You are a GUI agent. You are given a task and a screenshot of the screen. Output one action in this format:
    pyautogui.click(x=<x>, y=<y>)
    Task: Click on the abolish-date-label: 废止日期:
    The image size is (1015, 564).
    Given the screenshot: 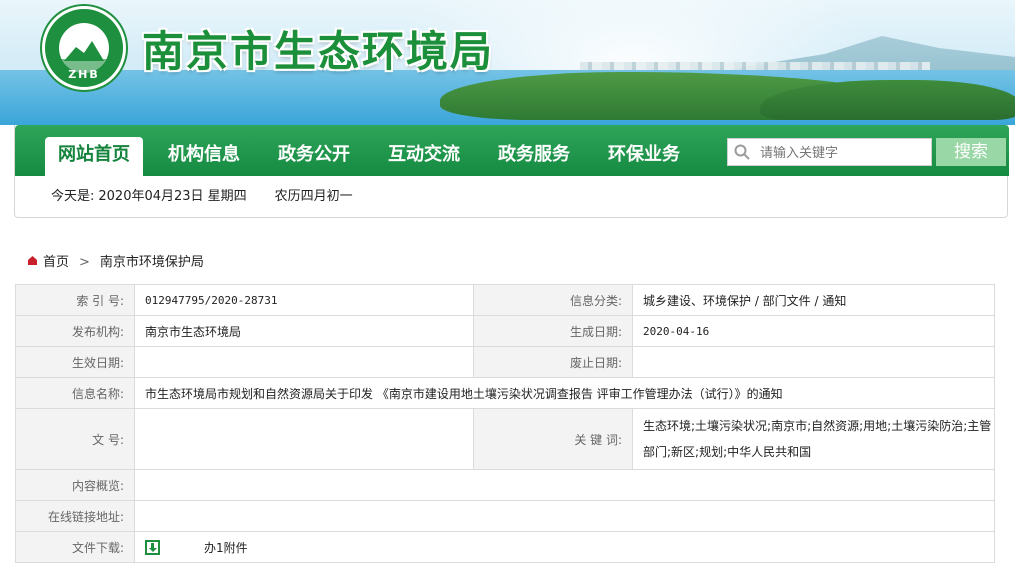 What is the action you would take?
    pyautogui.click(x=553, y=362)
    